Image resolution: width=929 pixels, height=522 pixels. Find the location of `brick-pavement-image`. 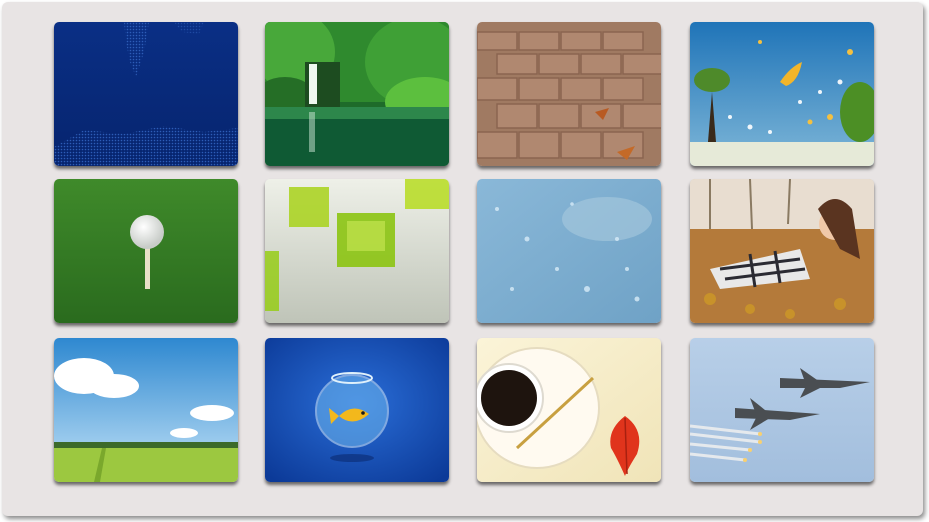

brick-pavement-image is located at coordinates (569, 94).